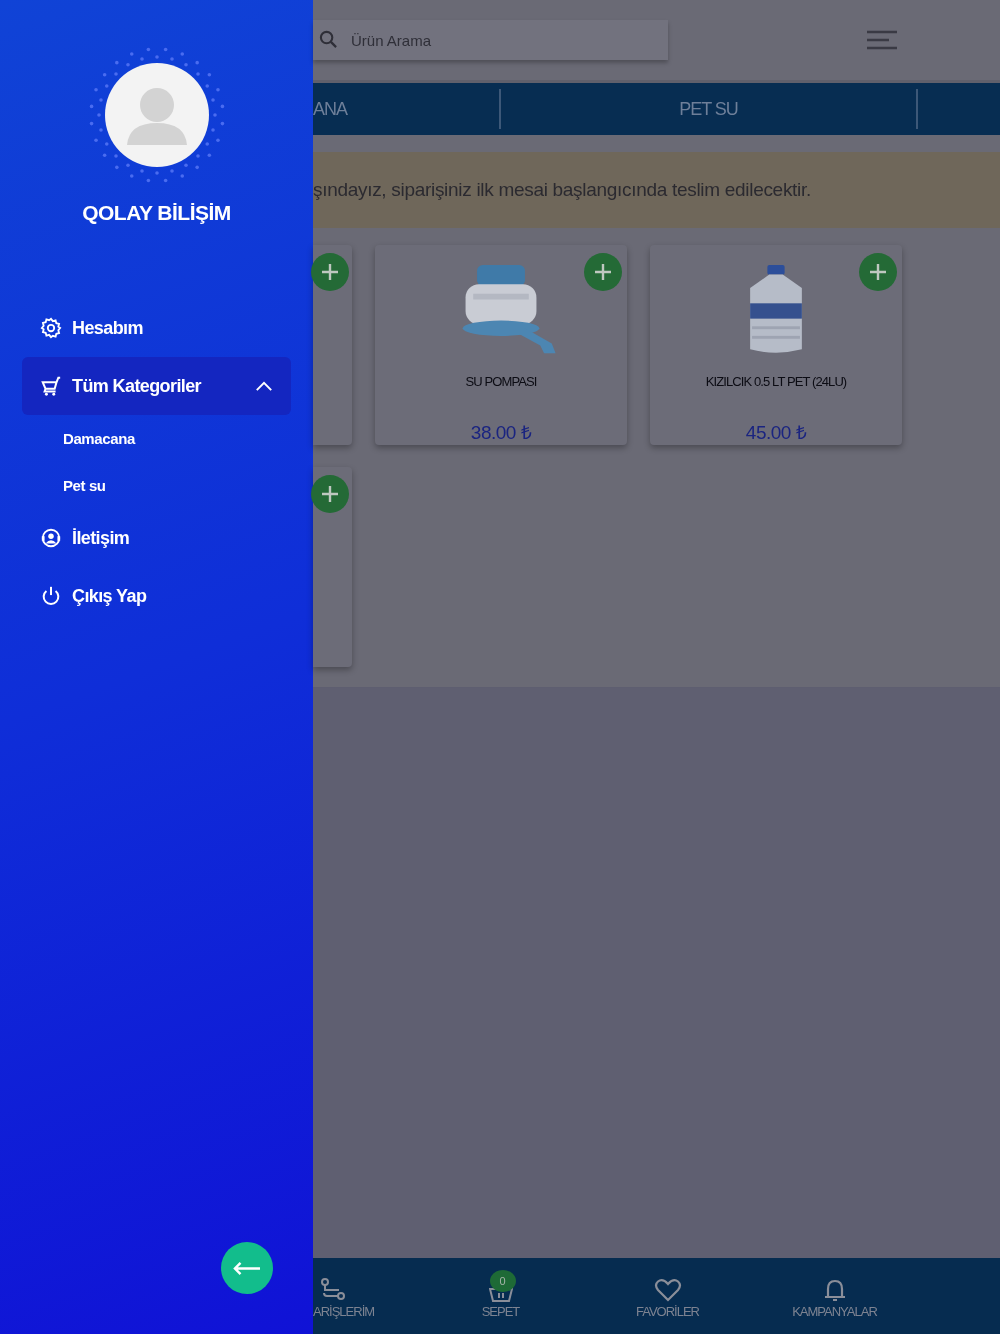 The image size is (1000, 1334). Describe the element at coordinates (328, 39) in the screenshot. I see `search-icon` at that location.